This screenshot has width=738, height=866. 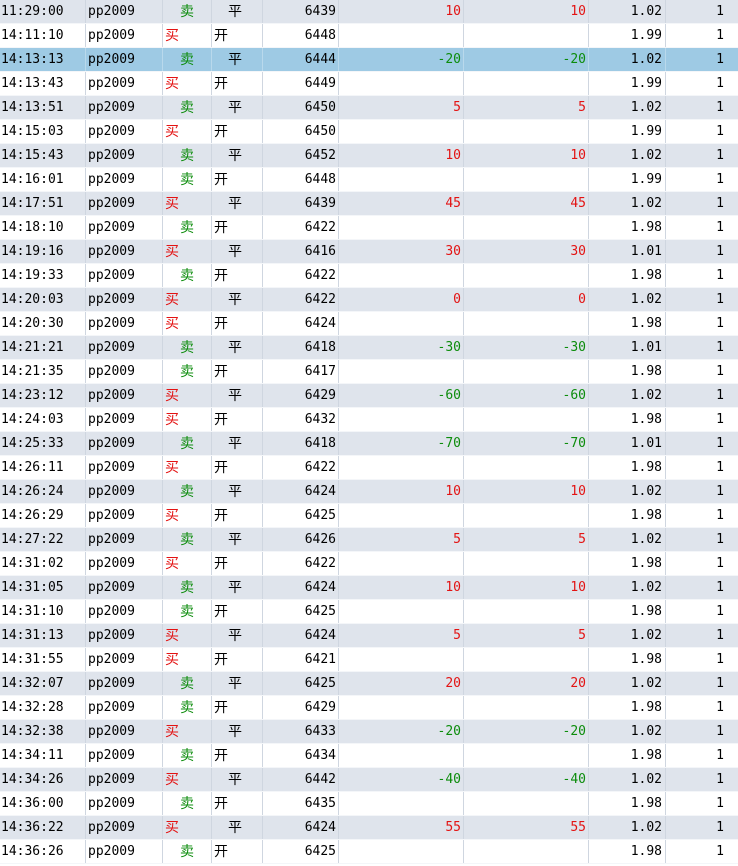 I want to click on close-profit-cell: -40, so click(x=401, y=779).